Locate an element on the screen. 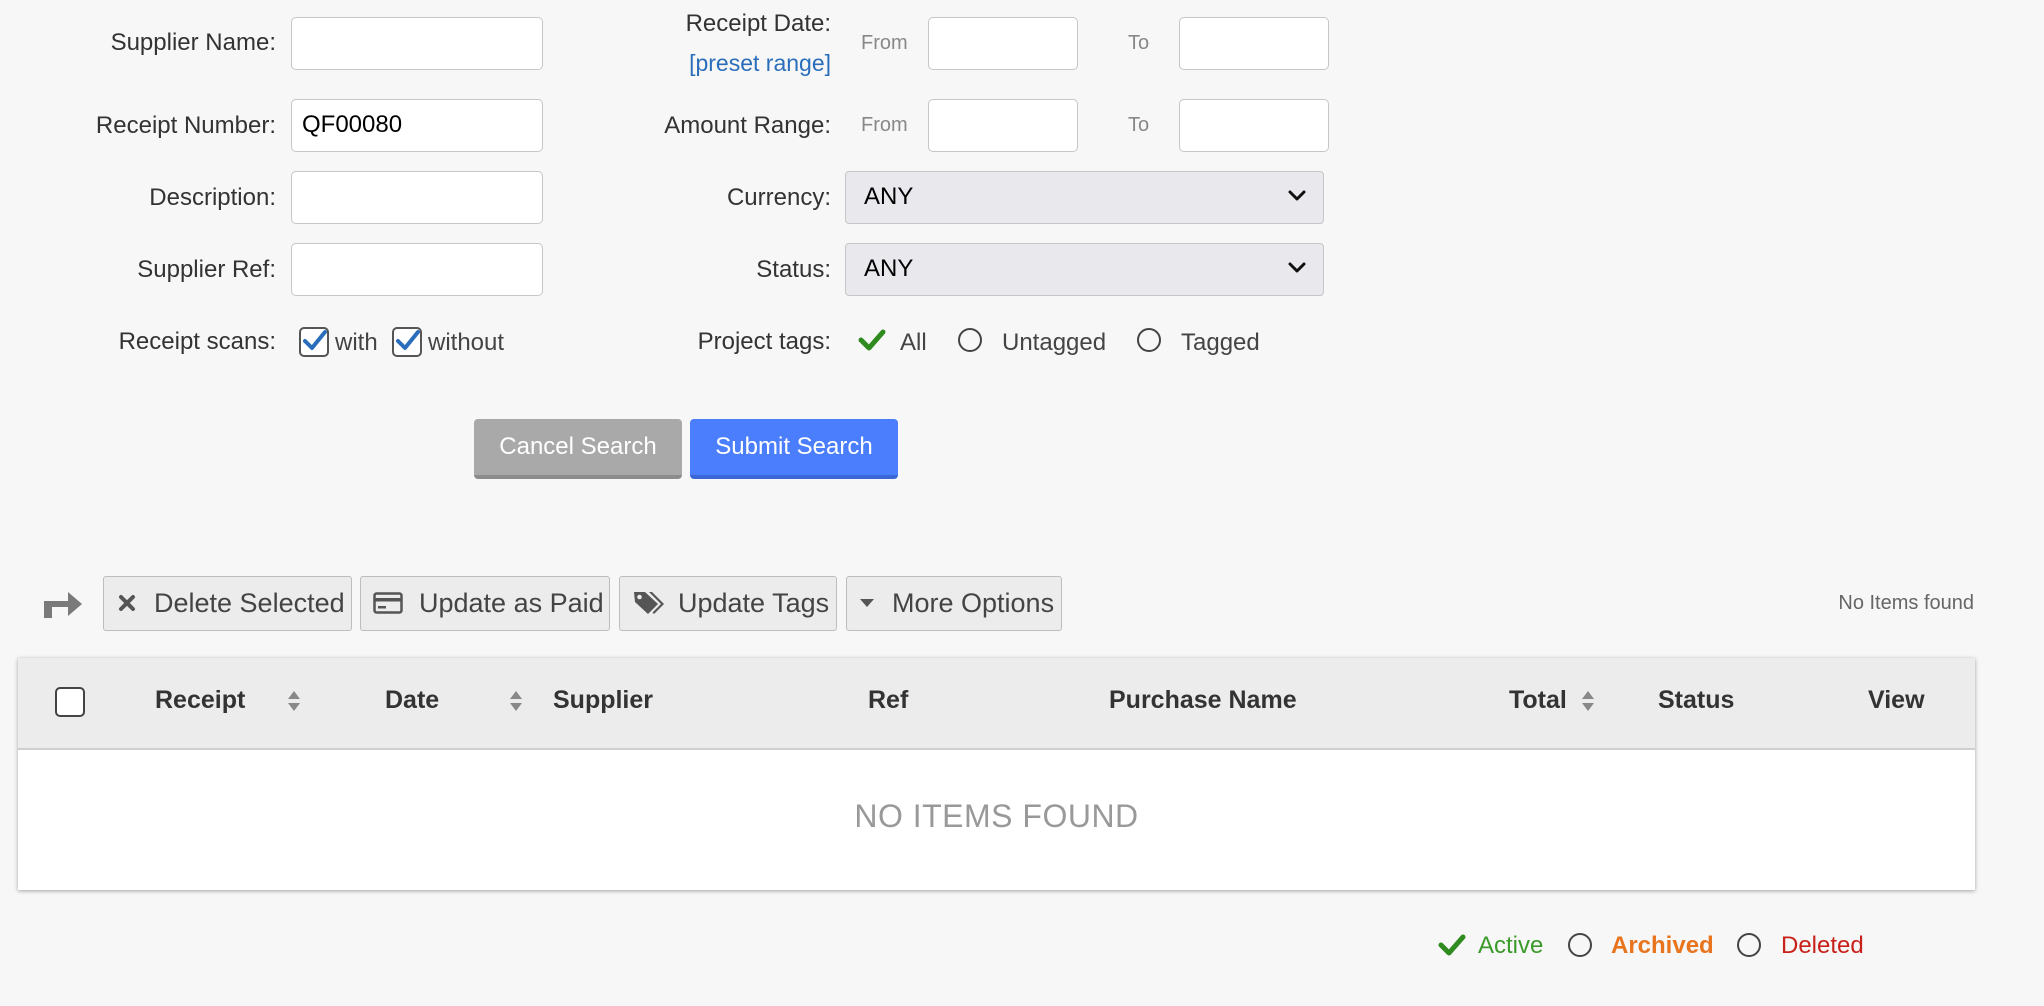 Image resolution: width=2044 pixels, height=1006 pixels. tags-icon is located at coordinates (649, 603).